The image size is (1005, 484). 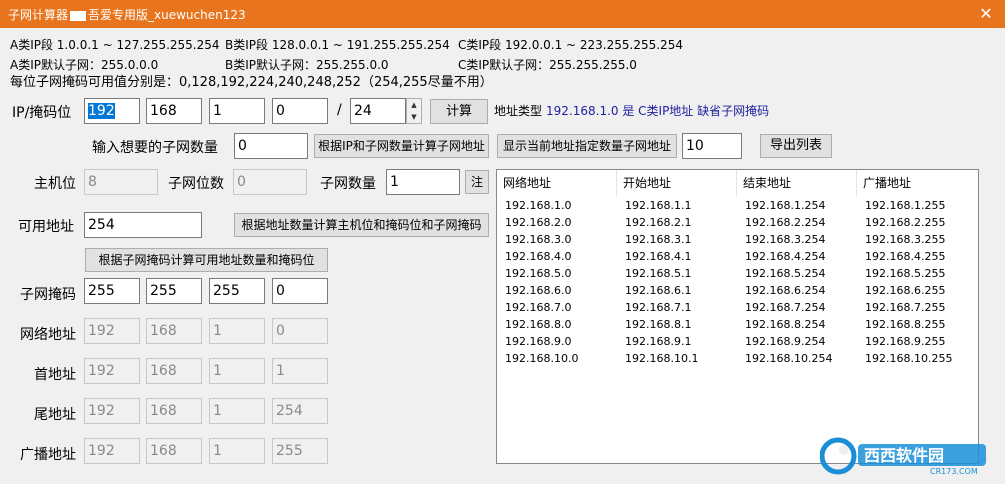 I want to click on mask-octet-4: 0, so click(x=300, y=291).